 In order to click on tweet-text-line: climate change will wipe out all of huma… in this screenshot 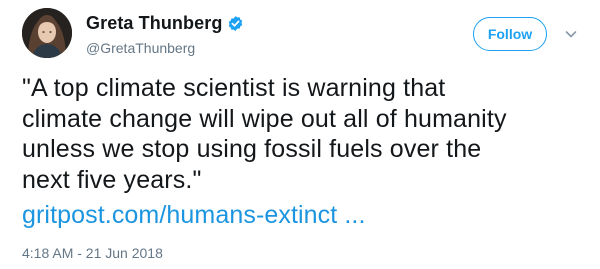, I will do `click(264, 118)`.